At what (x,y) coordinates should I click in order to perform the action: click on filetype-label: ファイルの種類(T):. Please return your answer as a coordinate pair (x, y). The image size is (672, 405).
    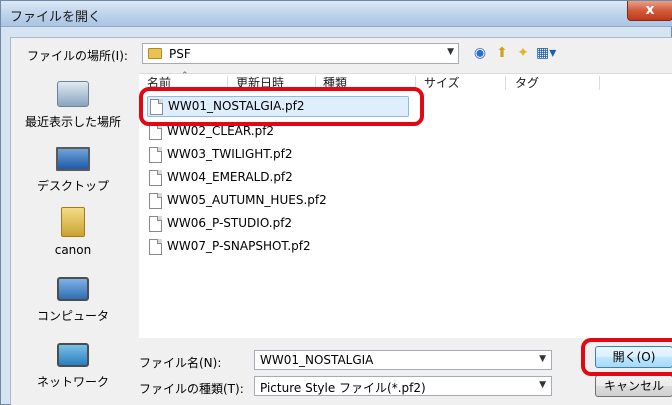
    Looking at the image, I should click on (191, 389).